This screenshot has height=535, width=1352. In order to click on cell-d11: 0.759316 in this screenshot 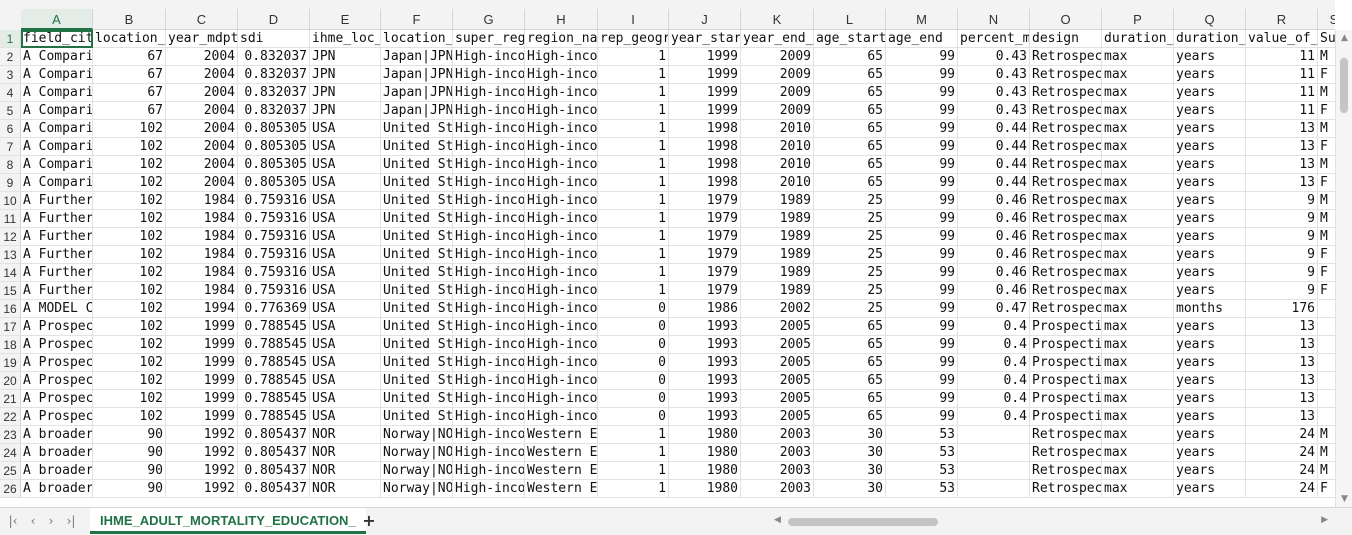, I will do `click(274, 219)`.